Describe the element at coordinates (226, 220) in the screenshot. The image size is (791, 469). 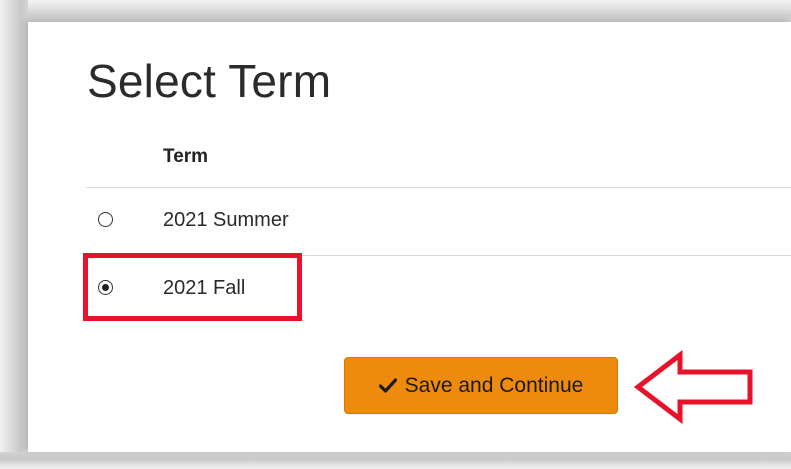
I see `term-label: 2021 Summer` at that location.